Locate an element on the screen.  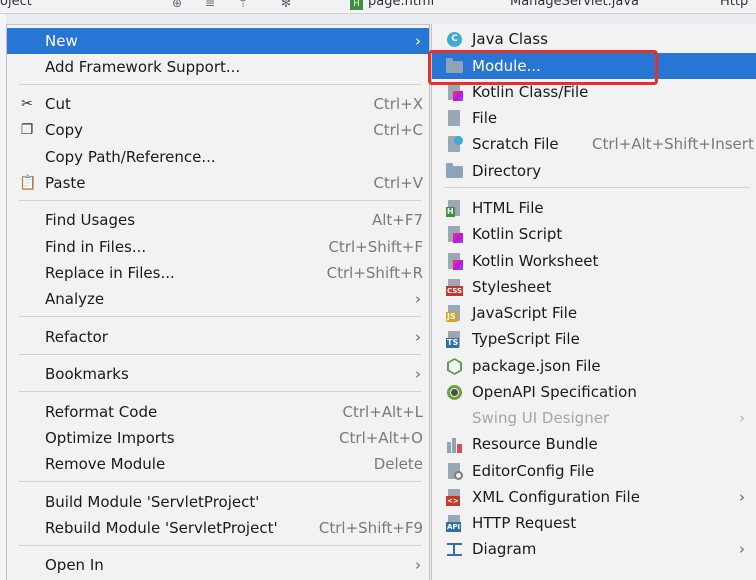
kotlin-file-icon is located at coordinates (454, 92).